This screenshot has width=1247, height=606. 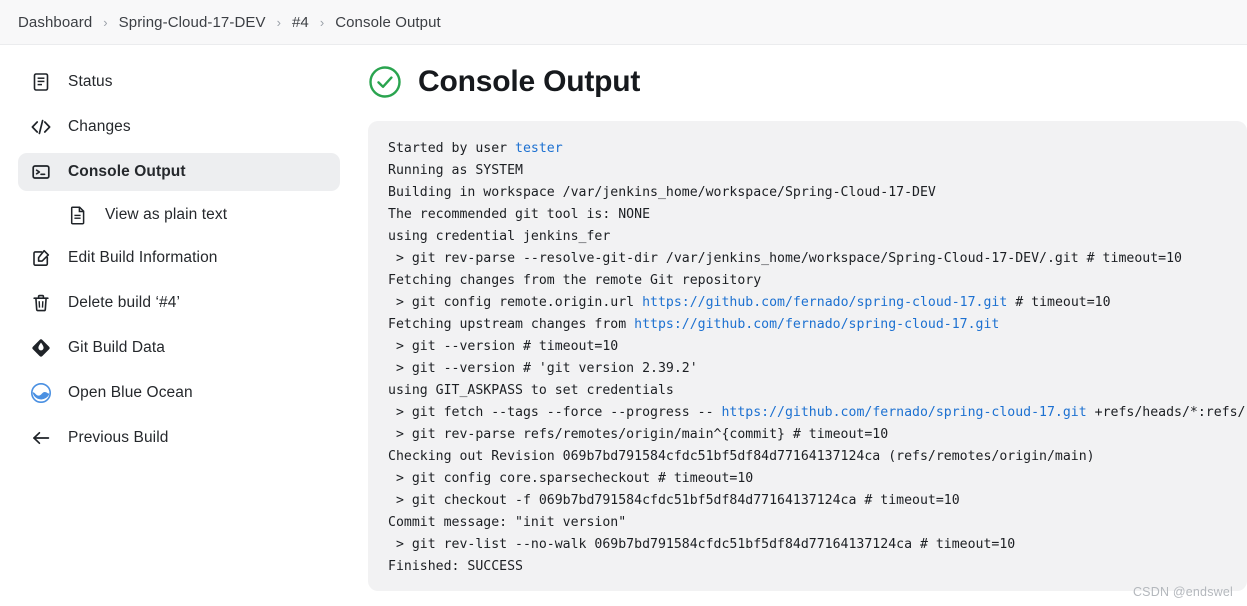 I want to click on sidebar-item-status: Status, so click(x=179, y=82).